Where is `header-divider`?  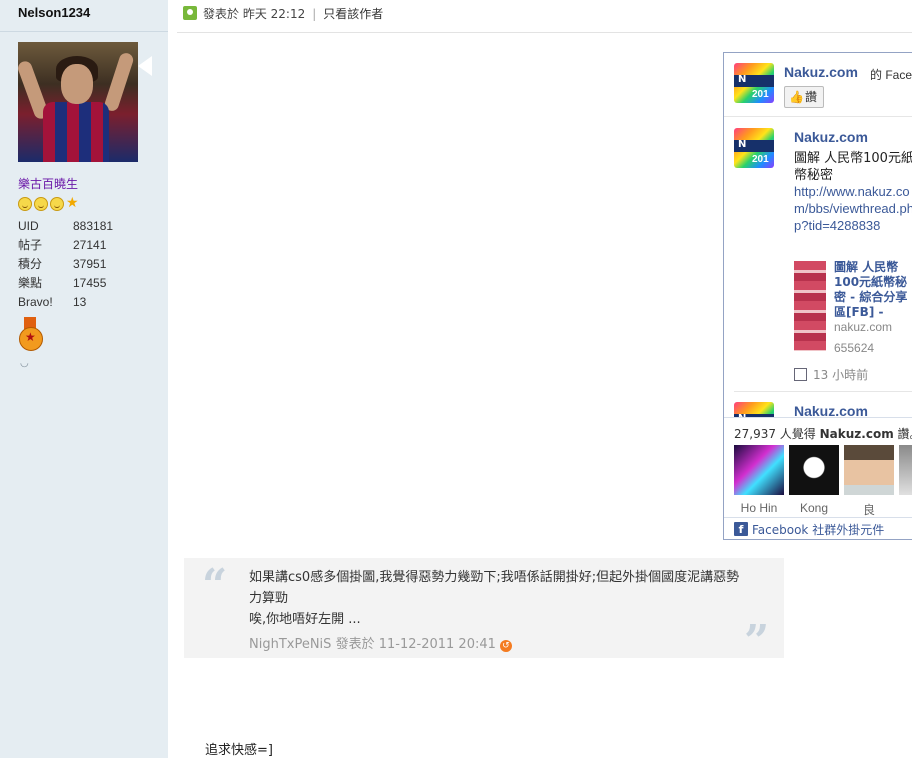
header-divider is located at coordinates (544, 32).